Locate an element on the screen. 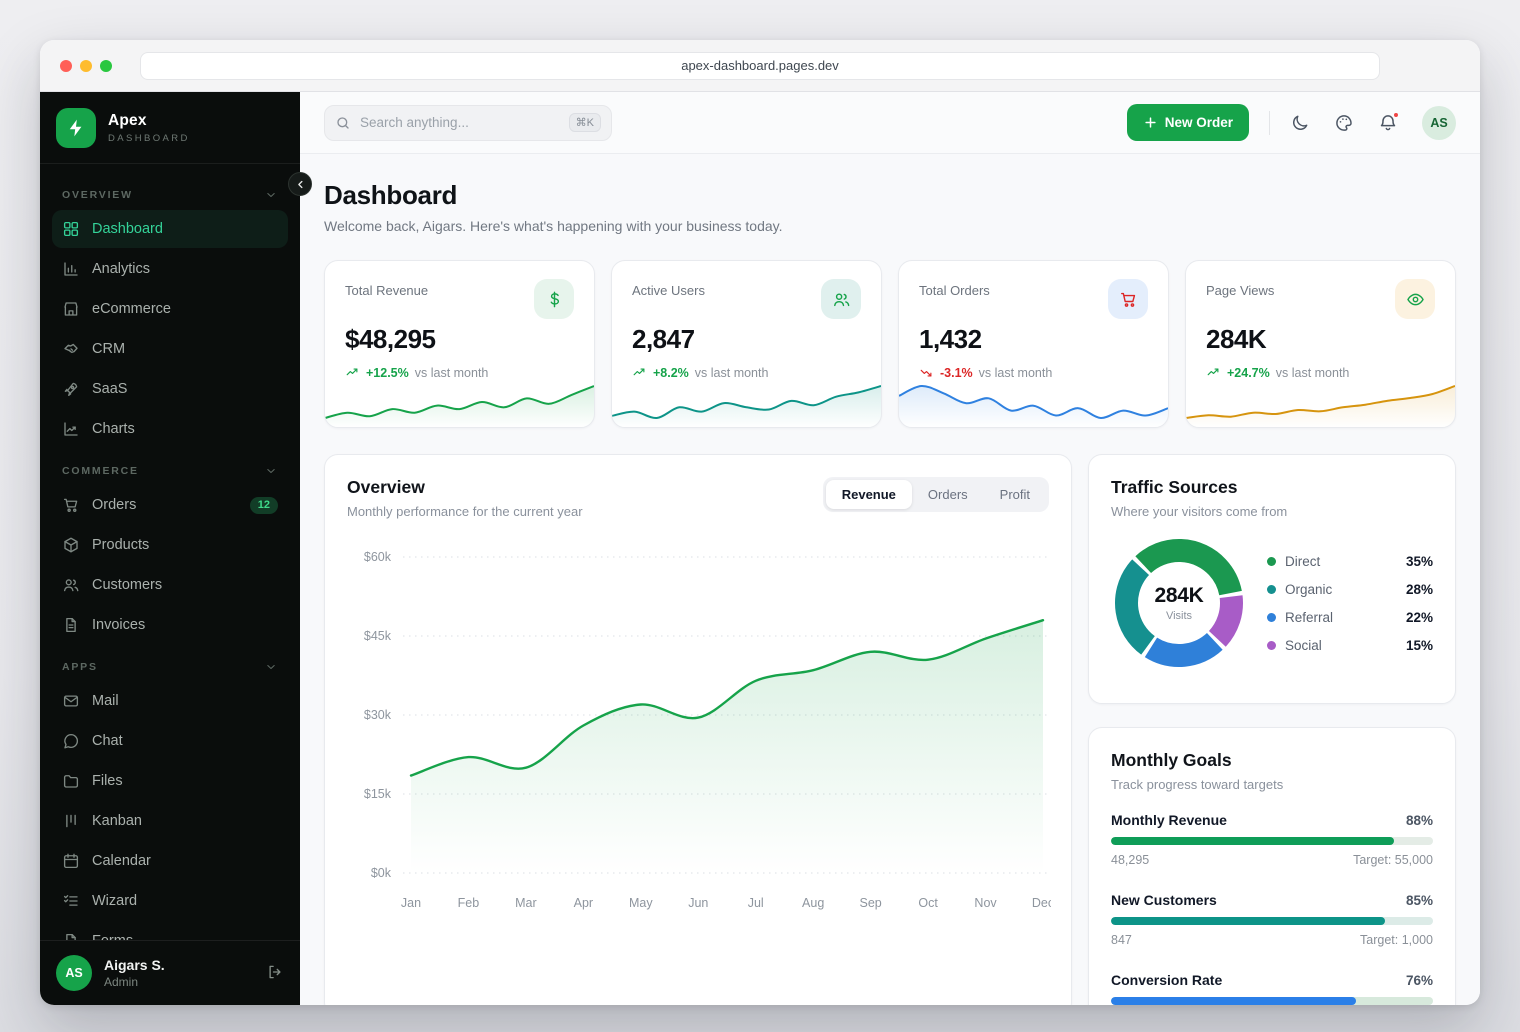  calendar-icon is located at coordinates (71, 861).